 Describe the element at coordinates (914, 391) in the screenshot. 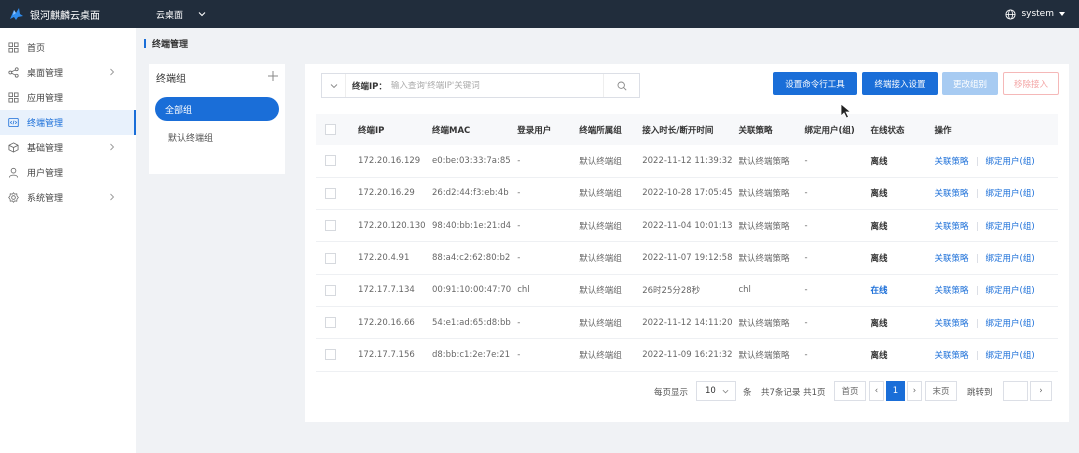

I see `next-page-button: ›` at that location.